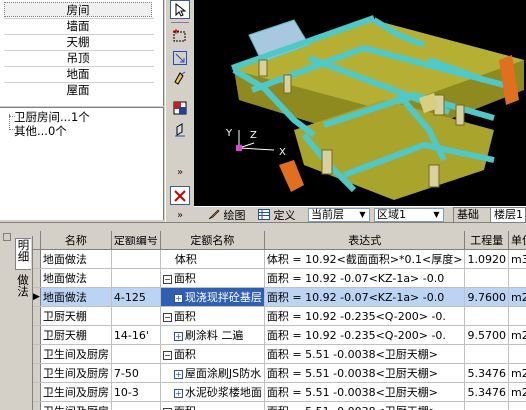  Describe the element at coordinates (136, 240) in the screenshot. I see `column-header-code: 定额编号` at that location.